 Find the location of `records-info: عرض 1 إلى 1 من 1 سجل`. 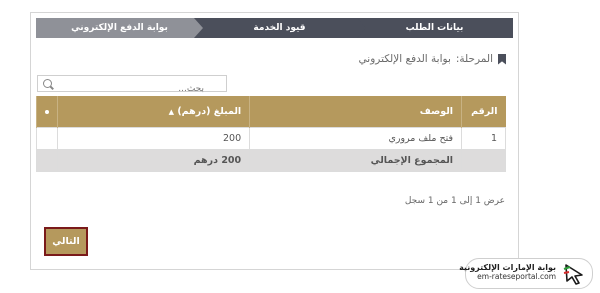

records-info: عرض 1 إلى 1 من 1 سجل is located at coordinates (454, 201).